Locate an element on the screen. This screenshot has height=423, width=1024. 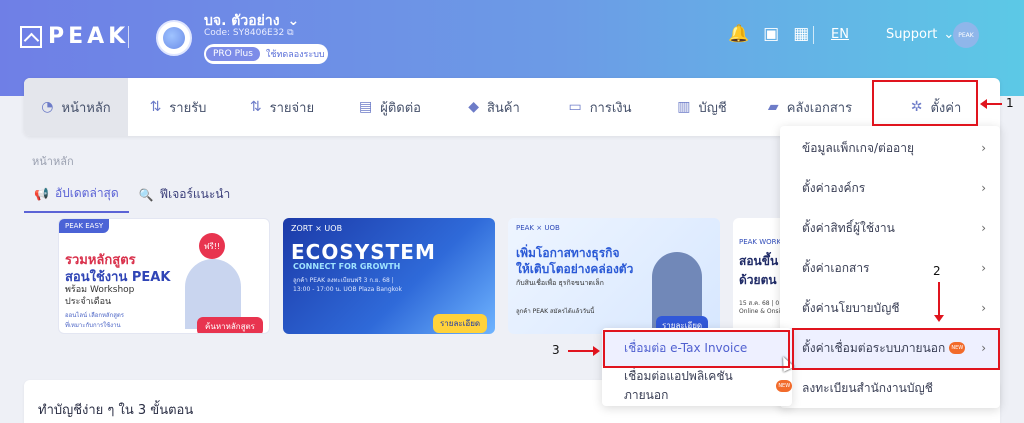
submenu-item-label: เชื่อมต่อแอปพลิเคชันภายนอก is located at coordinates (678, 385).